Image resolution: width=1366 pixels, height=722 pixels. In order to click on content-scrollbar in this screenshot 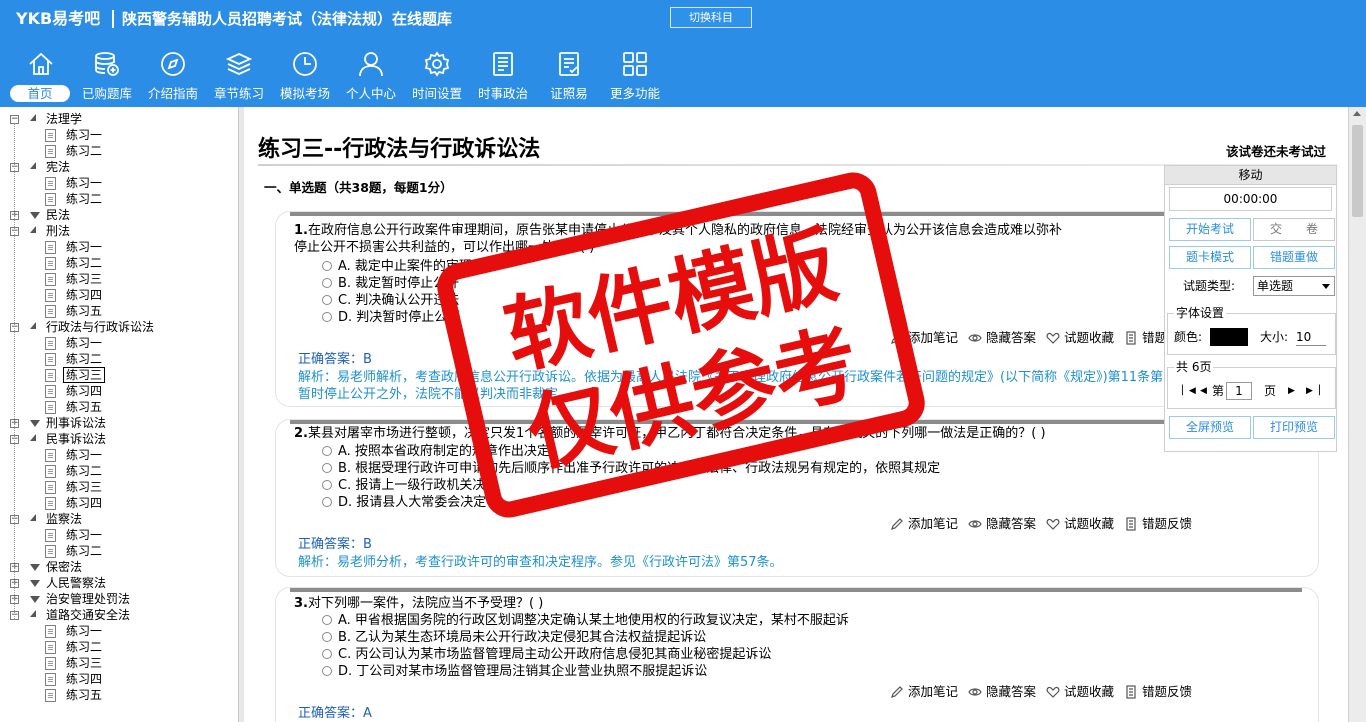, I will do `click(1357, 414)`.